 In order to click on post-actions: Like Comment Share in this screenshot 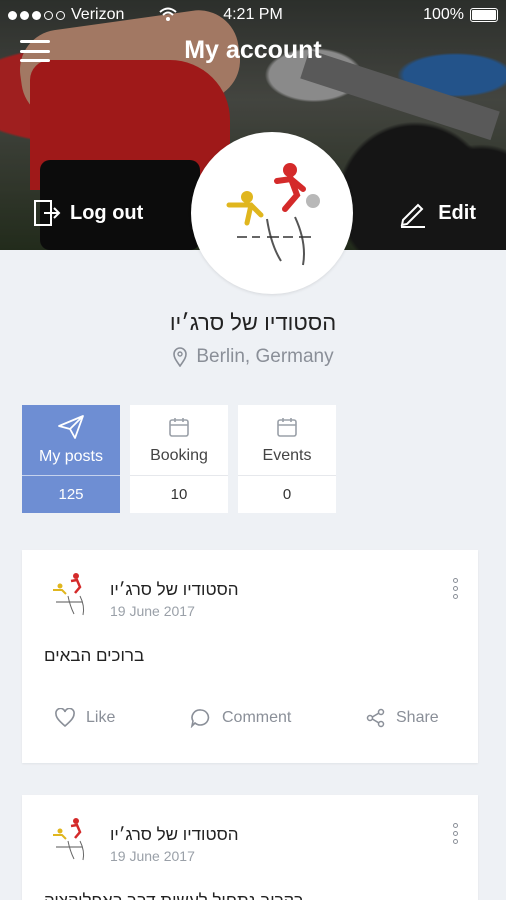, I will do `click(250, 720)`.